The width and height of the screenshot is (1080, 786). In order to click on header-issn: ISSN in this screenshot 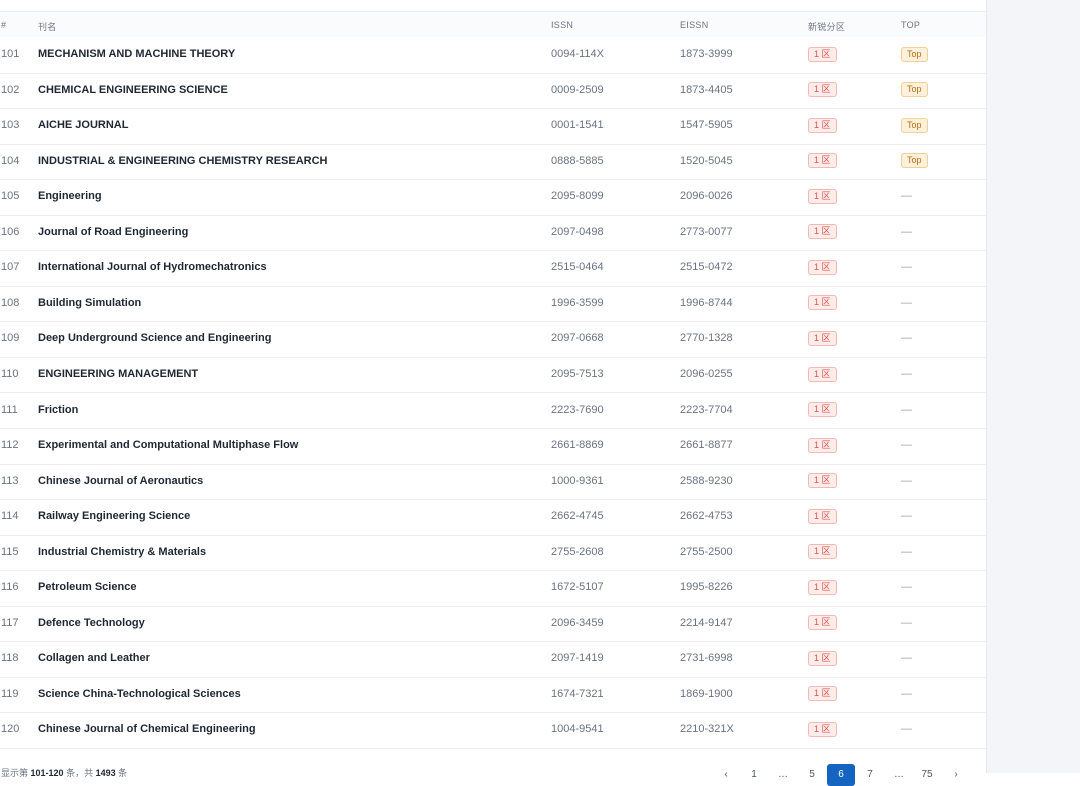, I will do `click(562, 25)`.